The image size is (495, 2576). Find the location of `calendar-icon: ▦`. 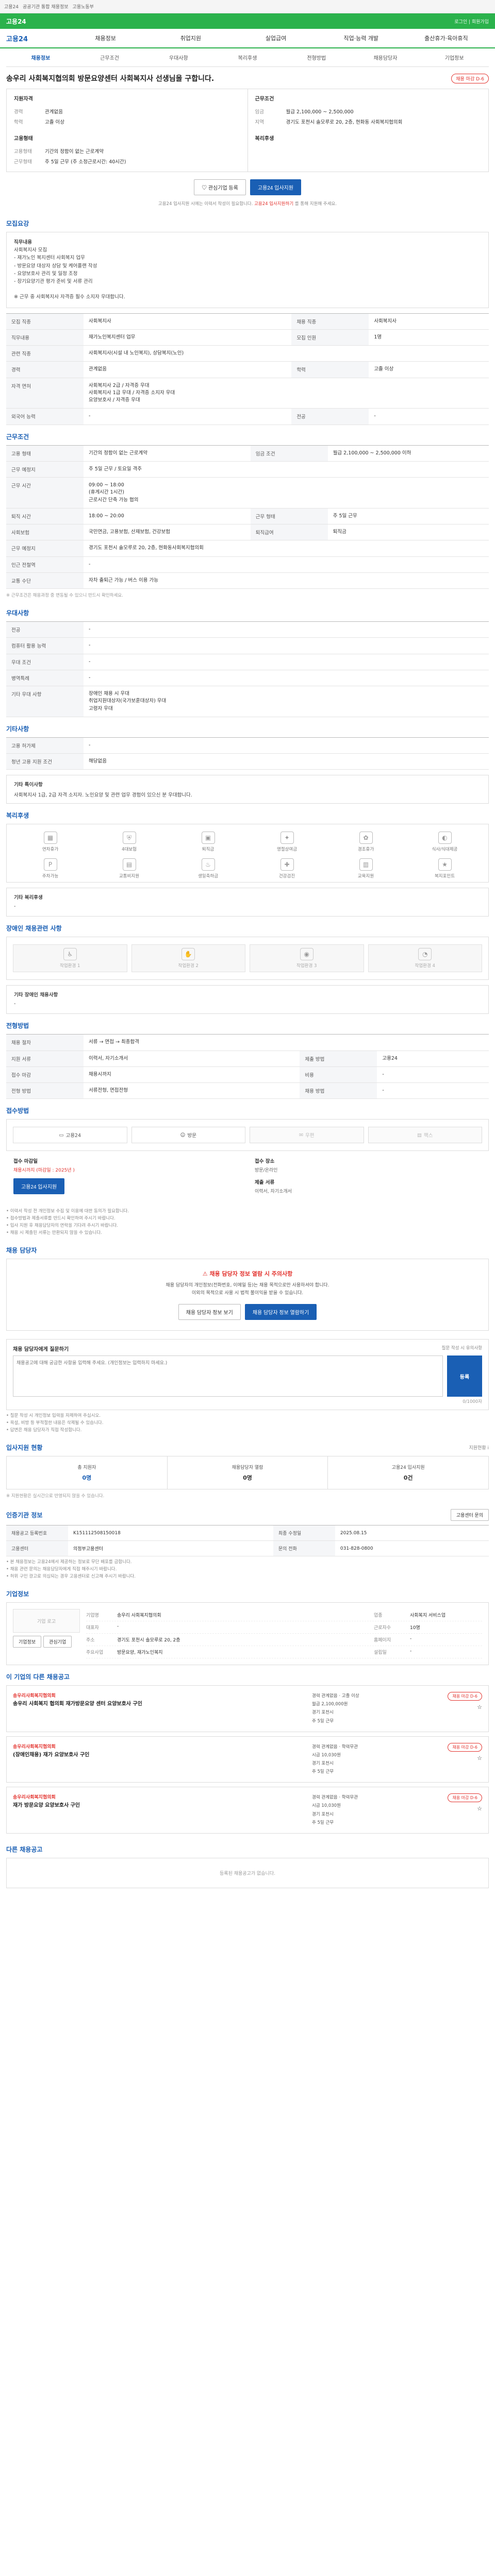

calendar-icon: ▦ is located at coordinates (50, 838).